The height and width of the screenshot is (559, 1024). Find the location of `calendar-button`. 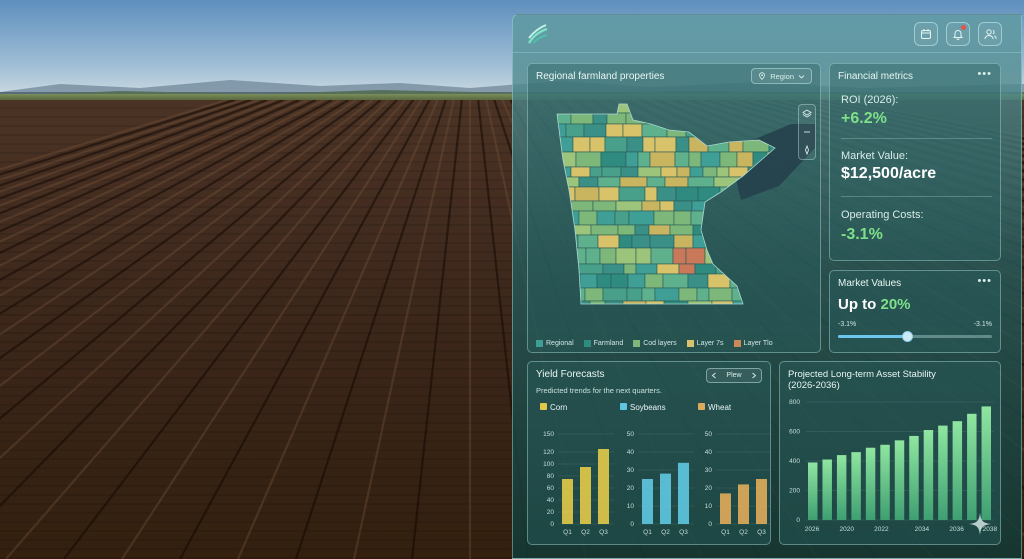

calendar-button is located at coordinates (926, 34).